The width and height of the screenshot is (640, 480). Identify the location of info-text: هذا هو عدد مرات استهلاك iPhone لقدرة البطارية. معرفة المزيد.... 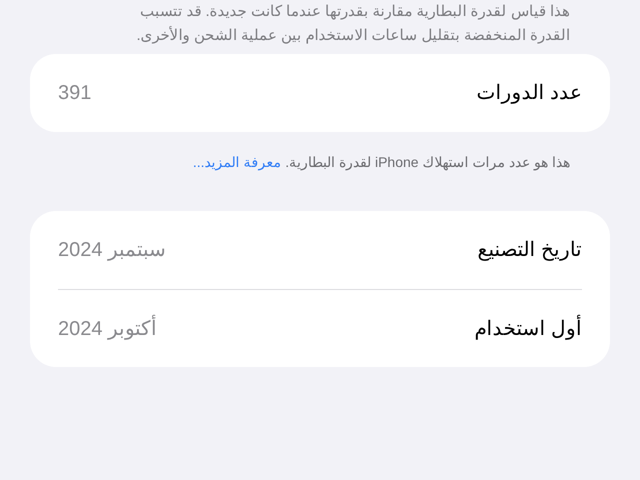
(381, 162).